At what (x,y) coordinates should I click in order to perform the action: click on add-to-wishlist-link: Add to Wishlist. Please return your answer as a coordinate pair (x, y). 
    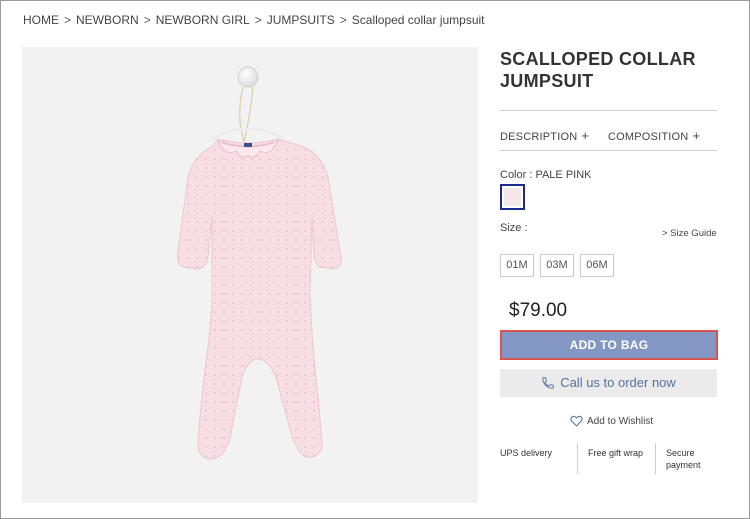
    Looking at the image, I should click on (611, 421).